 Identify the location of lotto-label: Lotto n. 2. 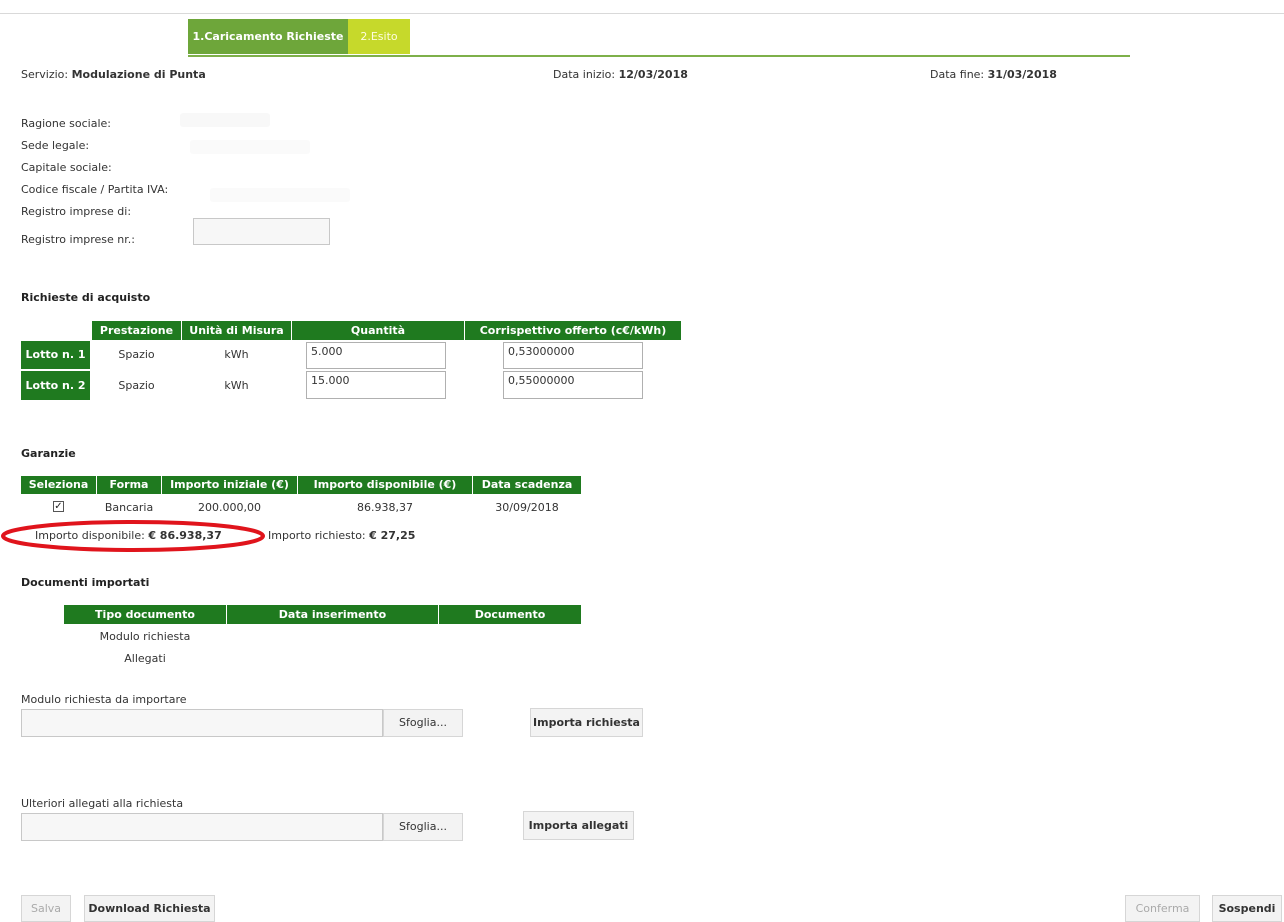
(55, 385).